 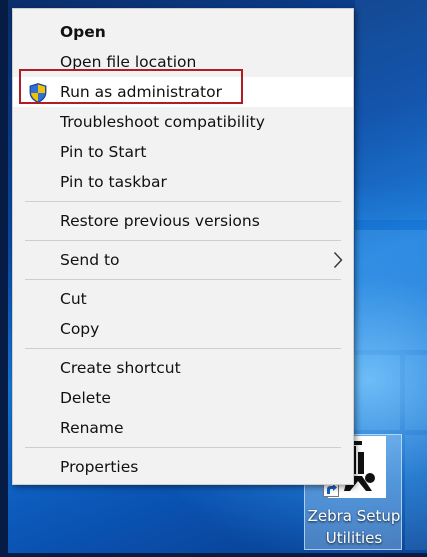 I want to click on menu-item-label: Troubleshoot compatibility, so click(x=162, y=122).